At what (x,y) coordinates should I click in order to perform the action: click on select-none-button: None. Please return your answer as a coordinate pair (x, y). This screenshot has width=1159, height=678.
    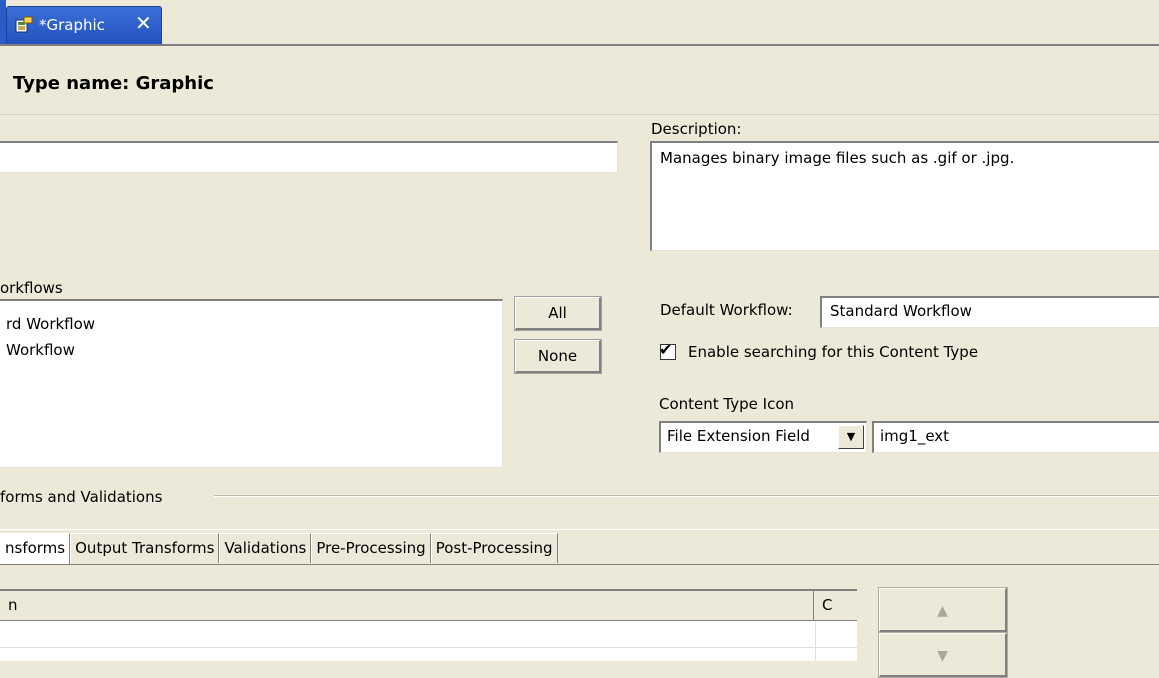
    Looking at the image, I should click on (558, 356).